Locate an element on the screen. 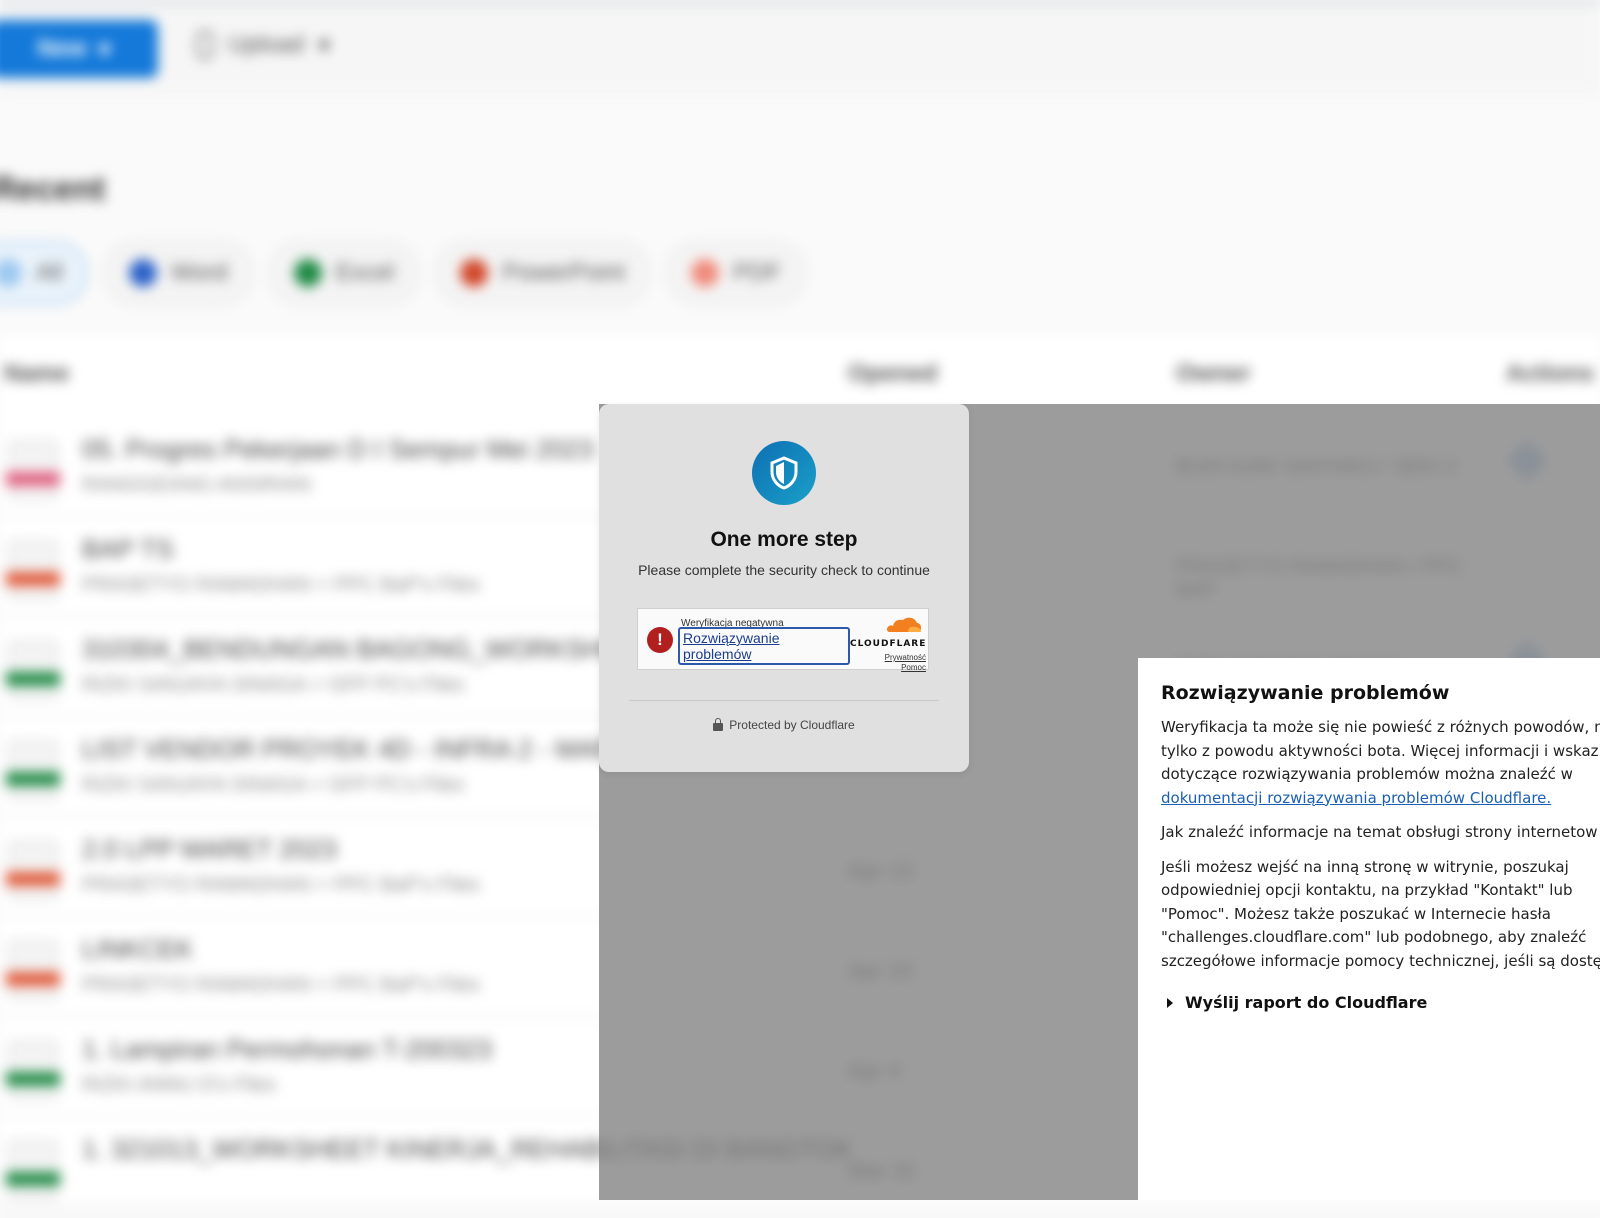 The height and width of the screenshot is (1218, 1600). filter-chip-label: Word is located at coordinates (199, 272).